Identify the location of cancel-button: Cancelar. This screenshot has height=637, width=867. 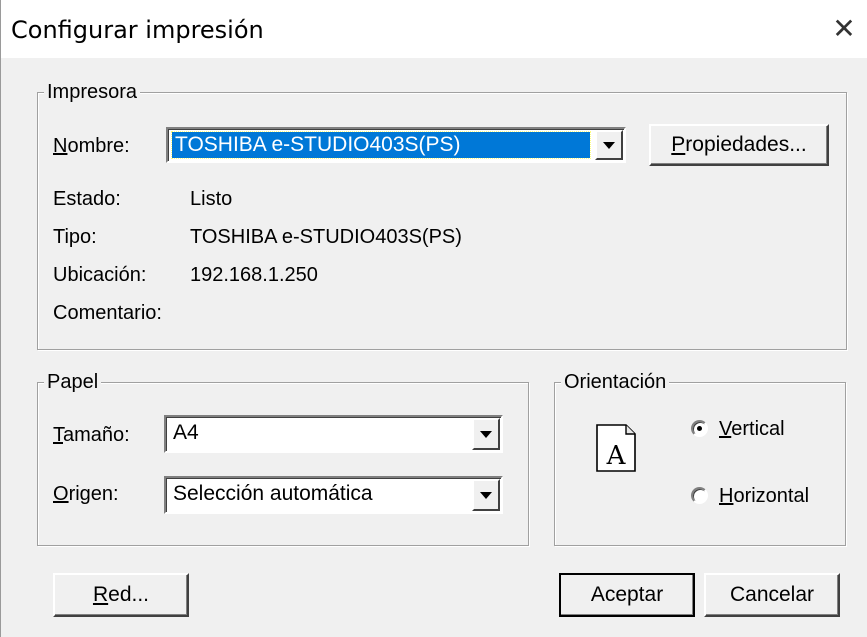
(772, 595).